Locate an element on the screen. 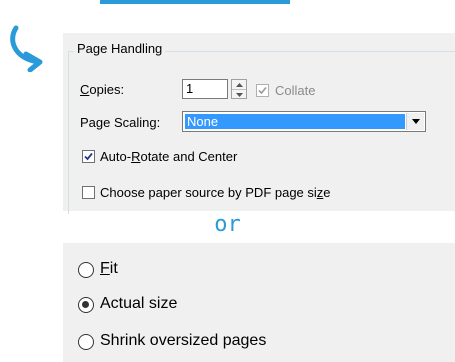  curved-arrow-icon is located at coordinates (26, 48).